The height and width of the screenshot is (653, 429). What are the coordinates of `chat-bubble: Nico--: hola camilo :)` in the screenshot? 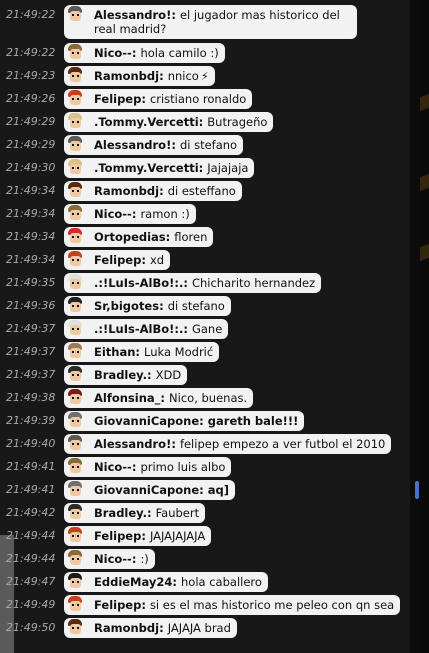 It's located at (144, 53).